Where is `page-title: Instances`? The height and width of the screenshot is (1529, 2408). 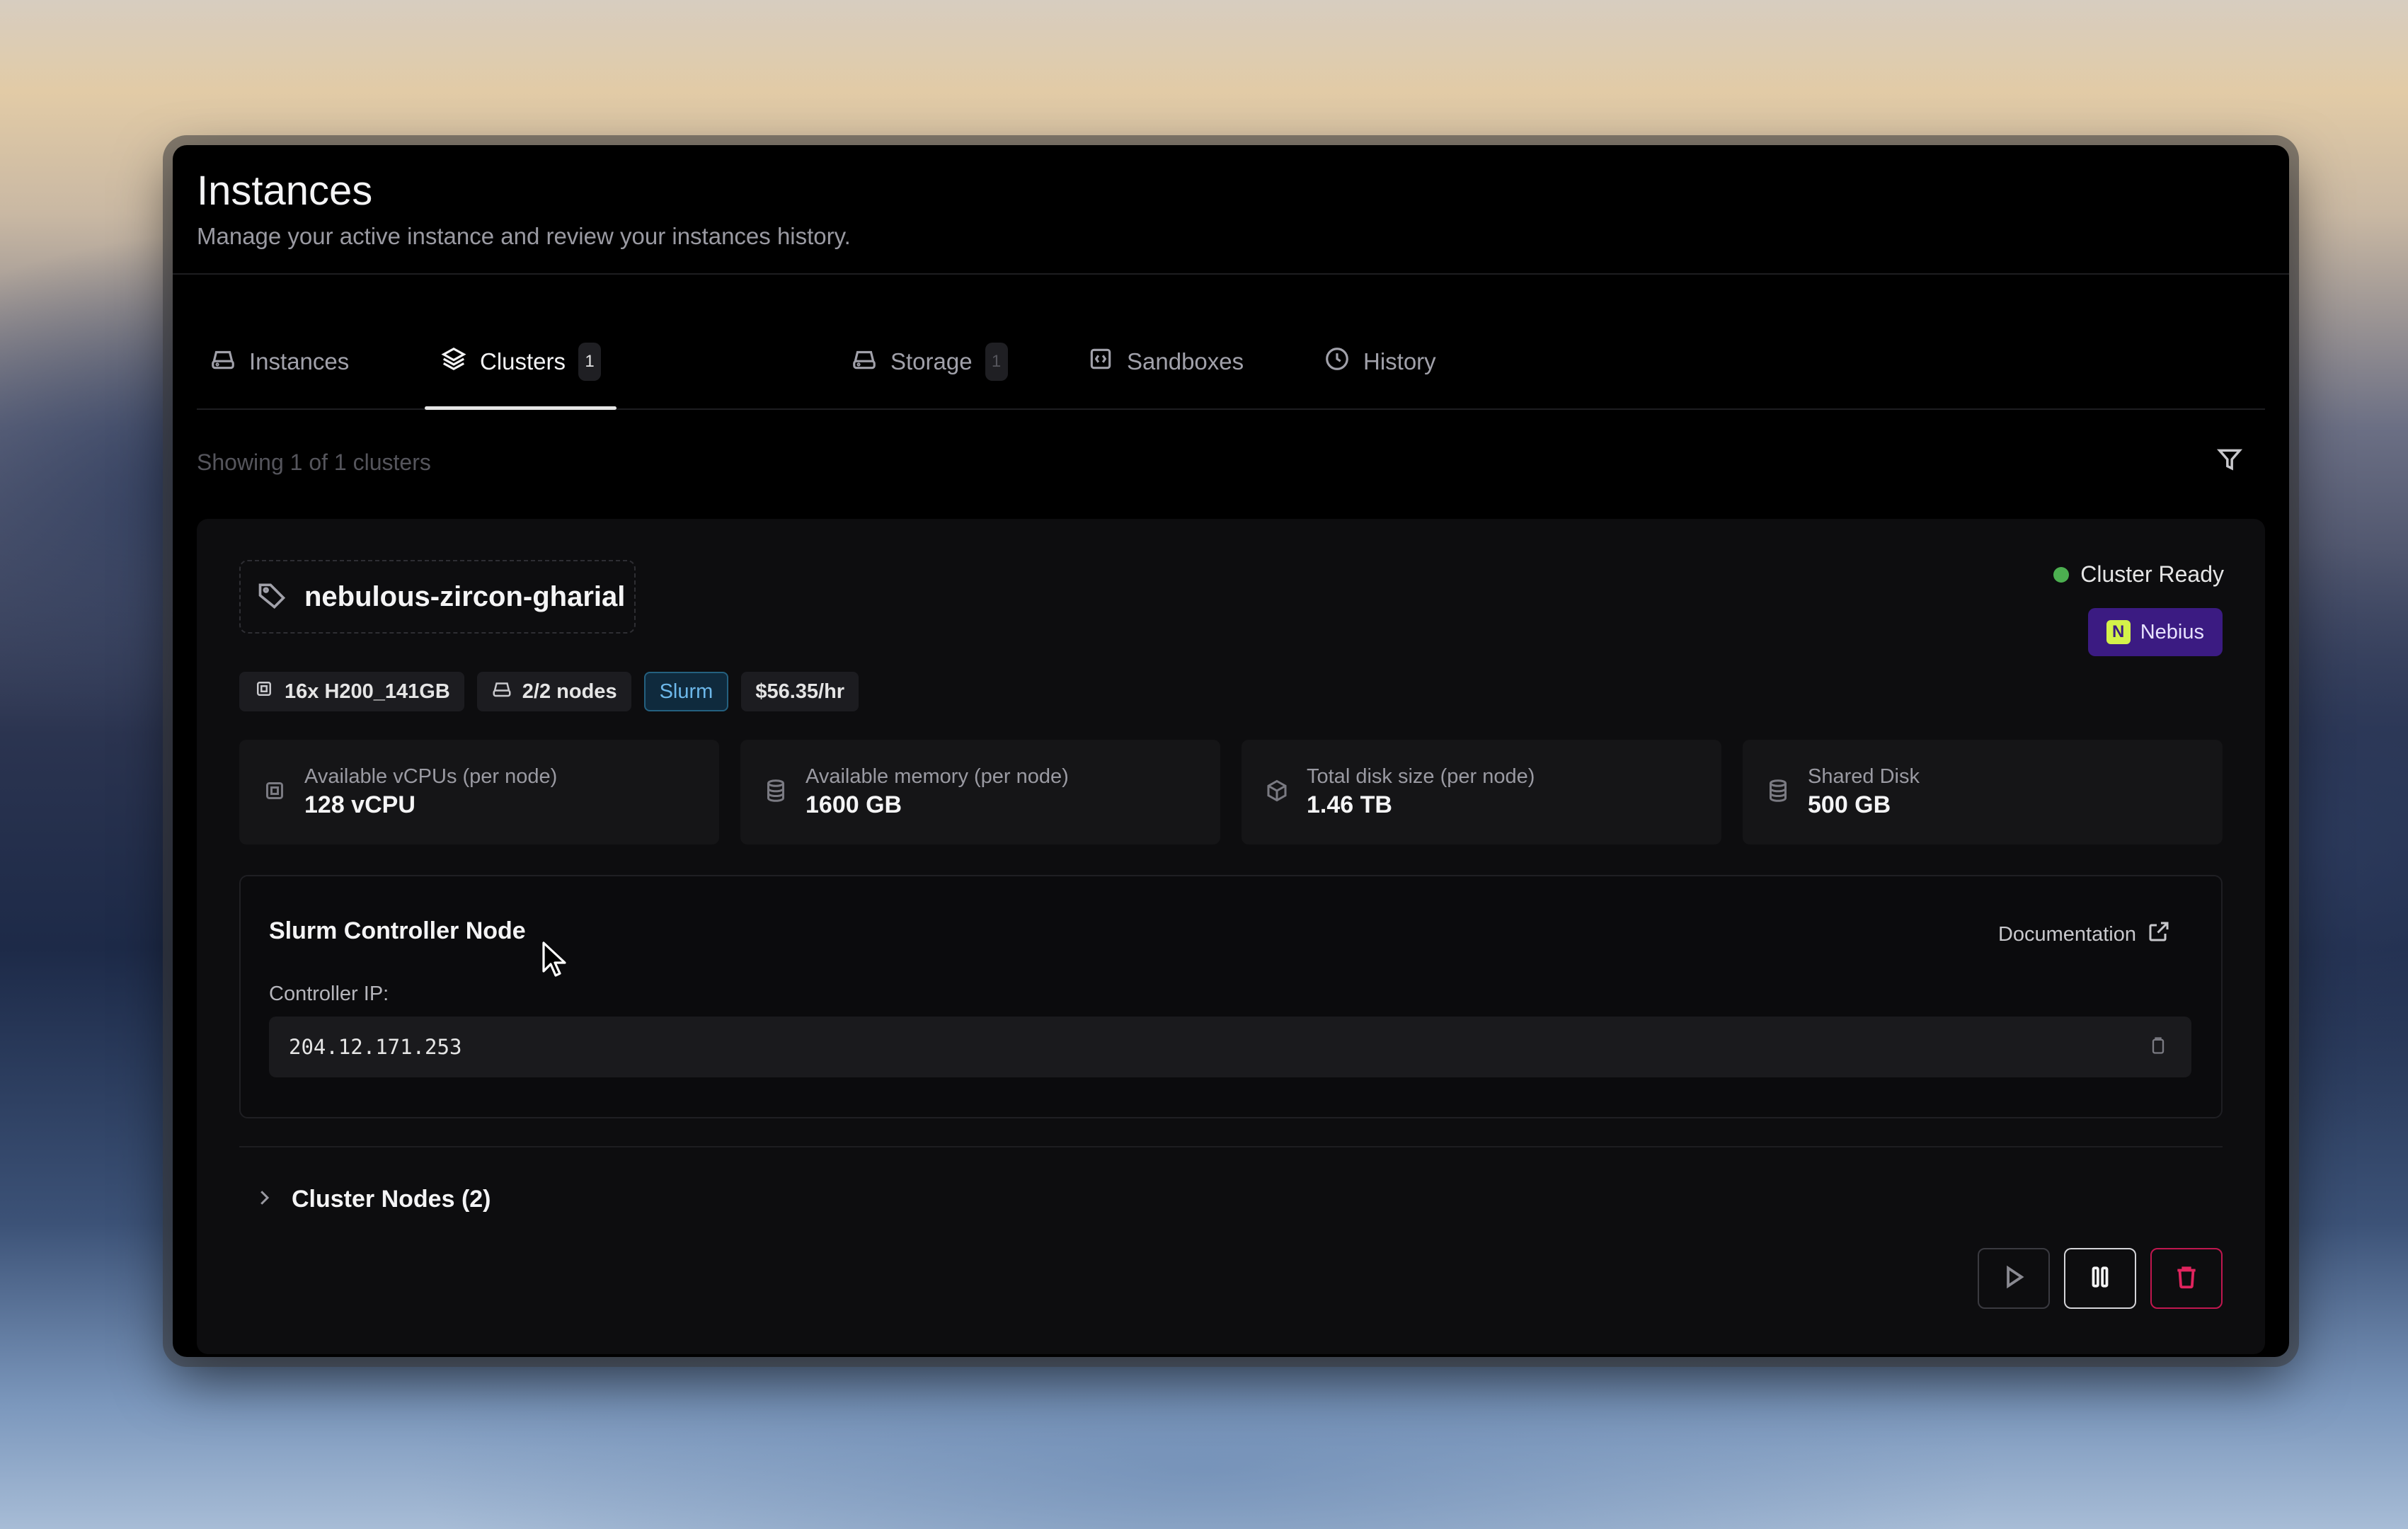 page-title: Instances is located at coordinates (285, 191).